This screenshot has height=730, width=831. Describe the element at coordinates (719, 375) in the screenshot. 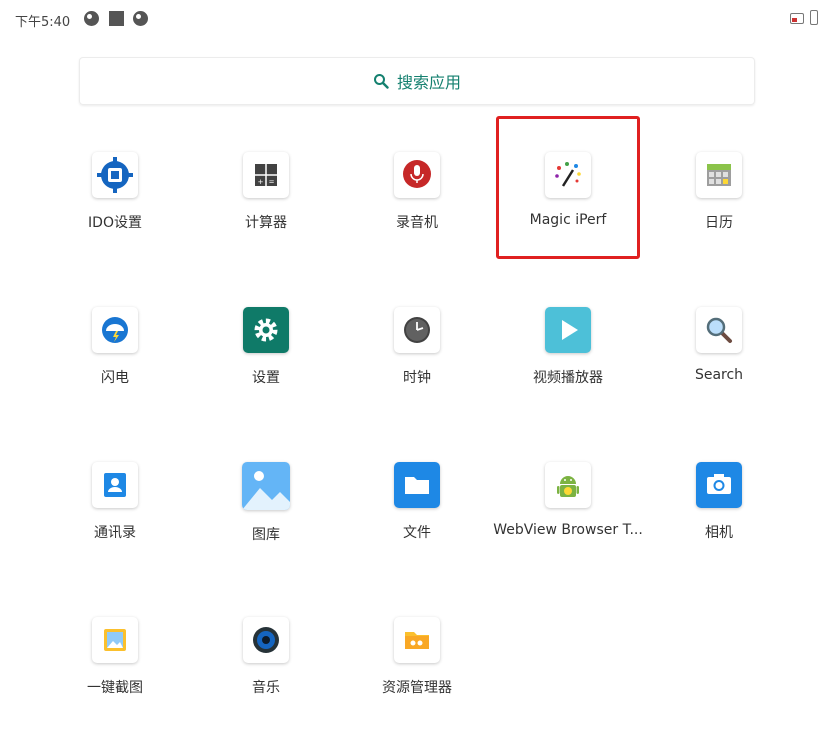

I see `app-label: Search` at that location.